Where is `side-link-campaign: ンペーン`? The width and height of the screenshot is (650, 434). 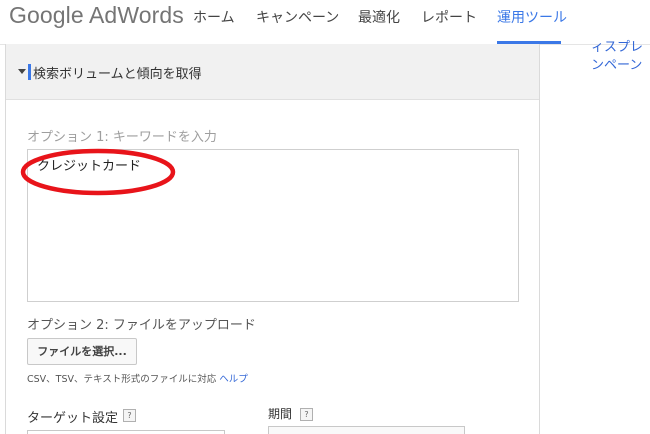
side-link-campaign: ンペーン is located at coordinates (616, 63).